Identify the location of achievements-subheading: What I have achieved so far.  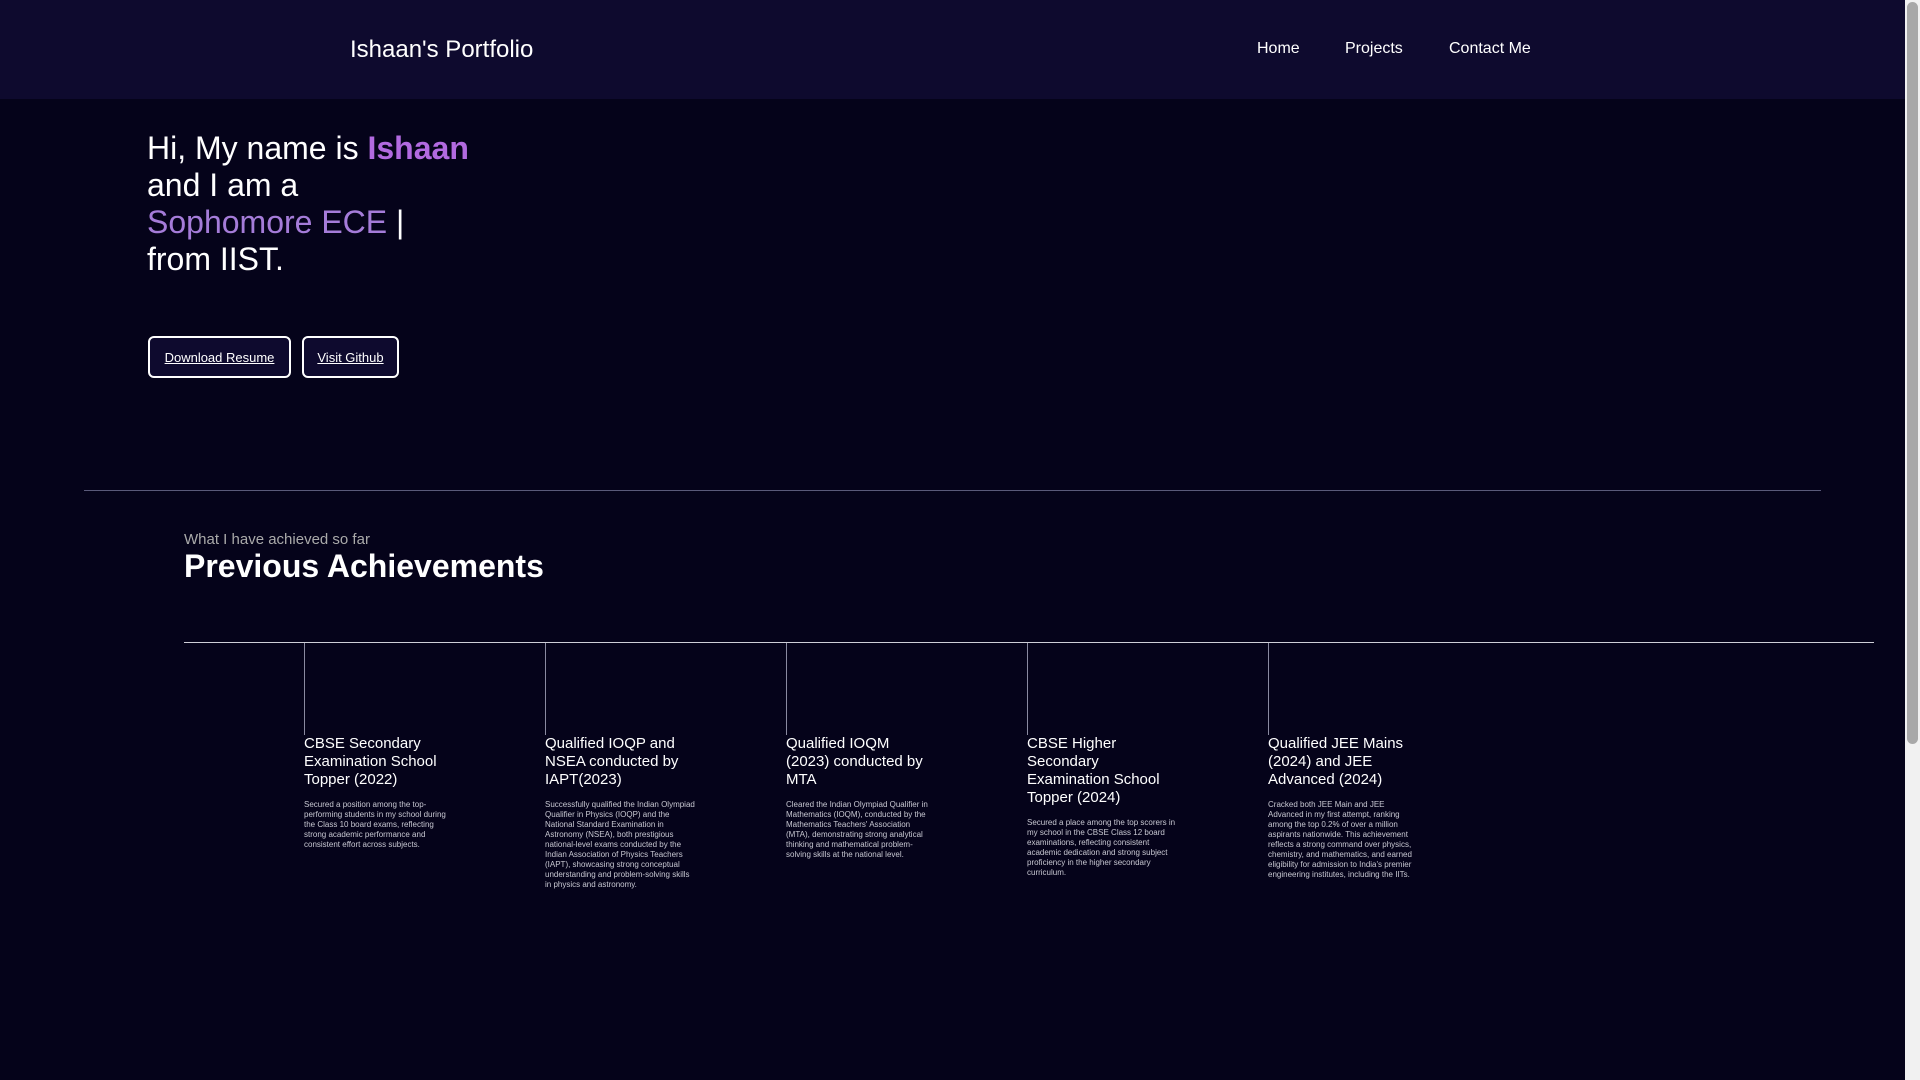
(277, 539).